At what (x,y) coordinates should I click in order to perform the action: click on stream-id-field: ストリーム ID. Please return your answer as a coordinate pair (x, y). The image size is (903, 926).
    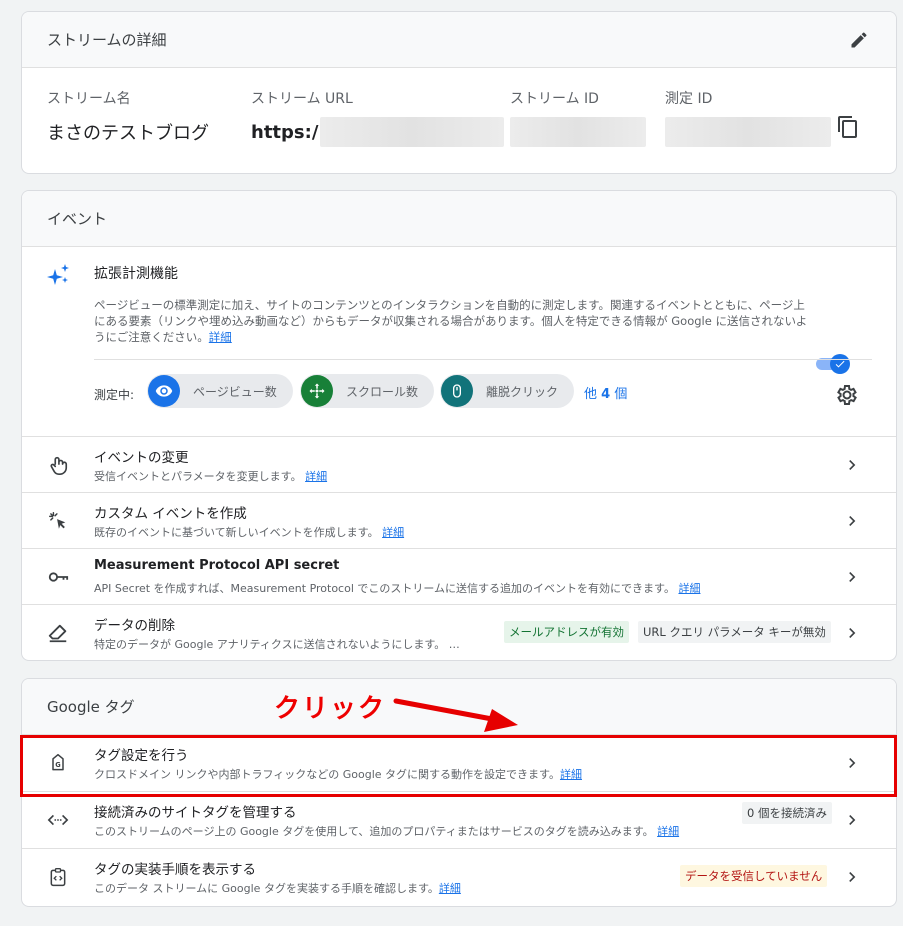
    Looking at the image, I should click on (578, 117).